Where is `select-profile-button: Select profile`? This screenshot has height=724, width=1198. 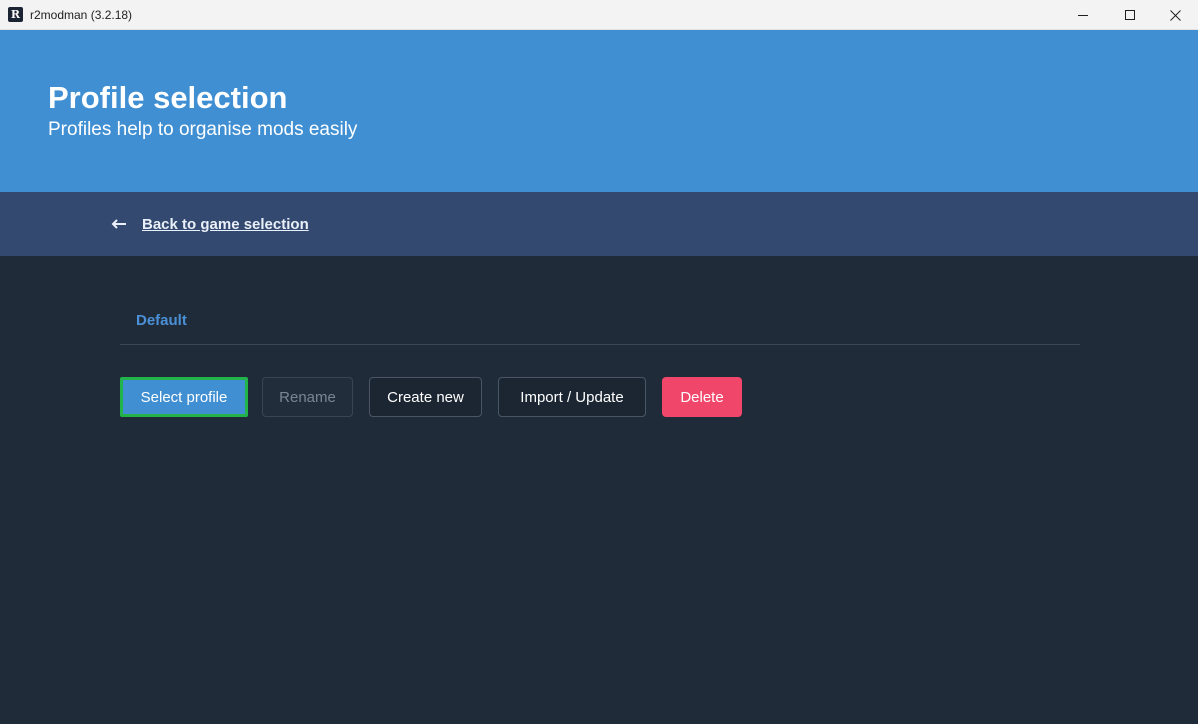
select-profile-button: Select profile is located at coordinates (184, 397).